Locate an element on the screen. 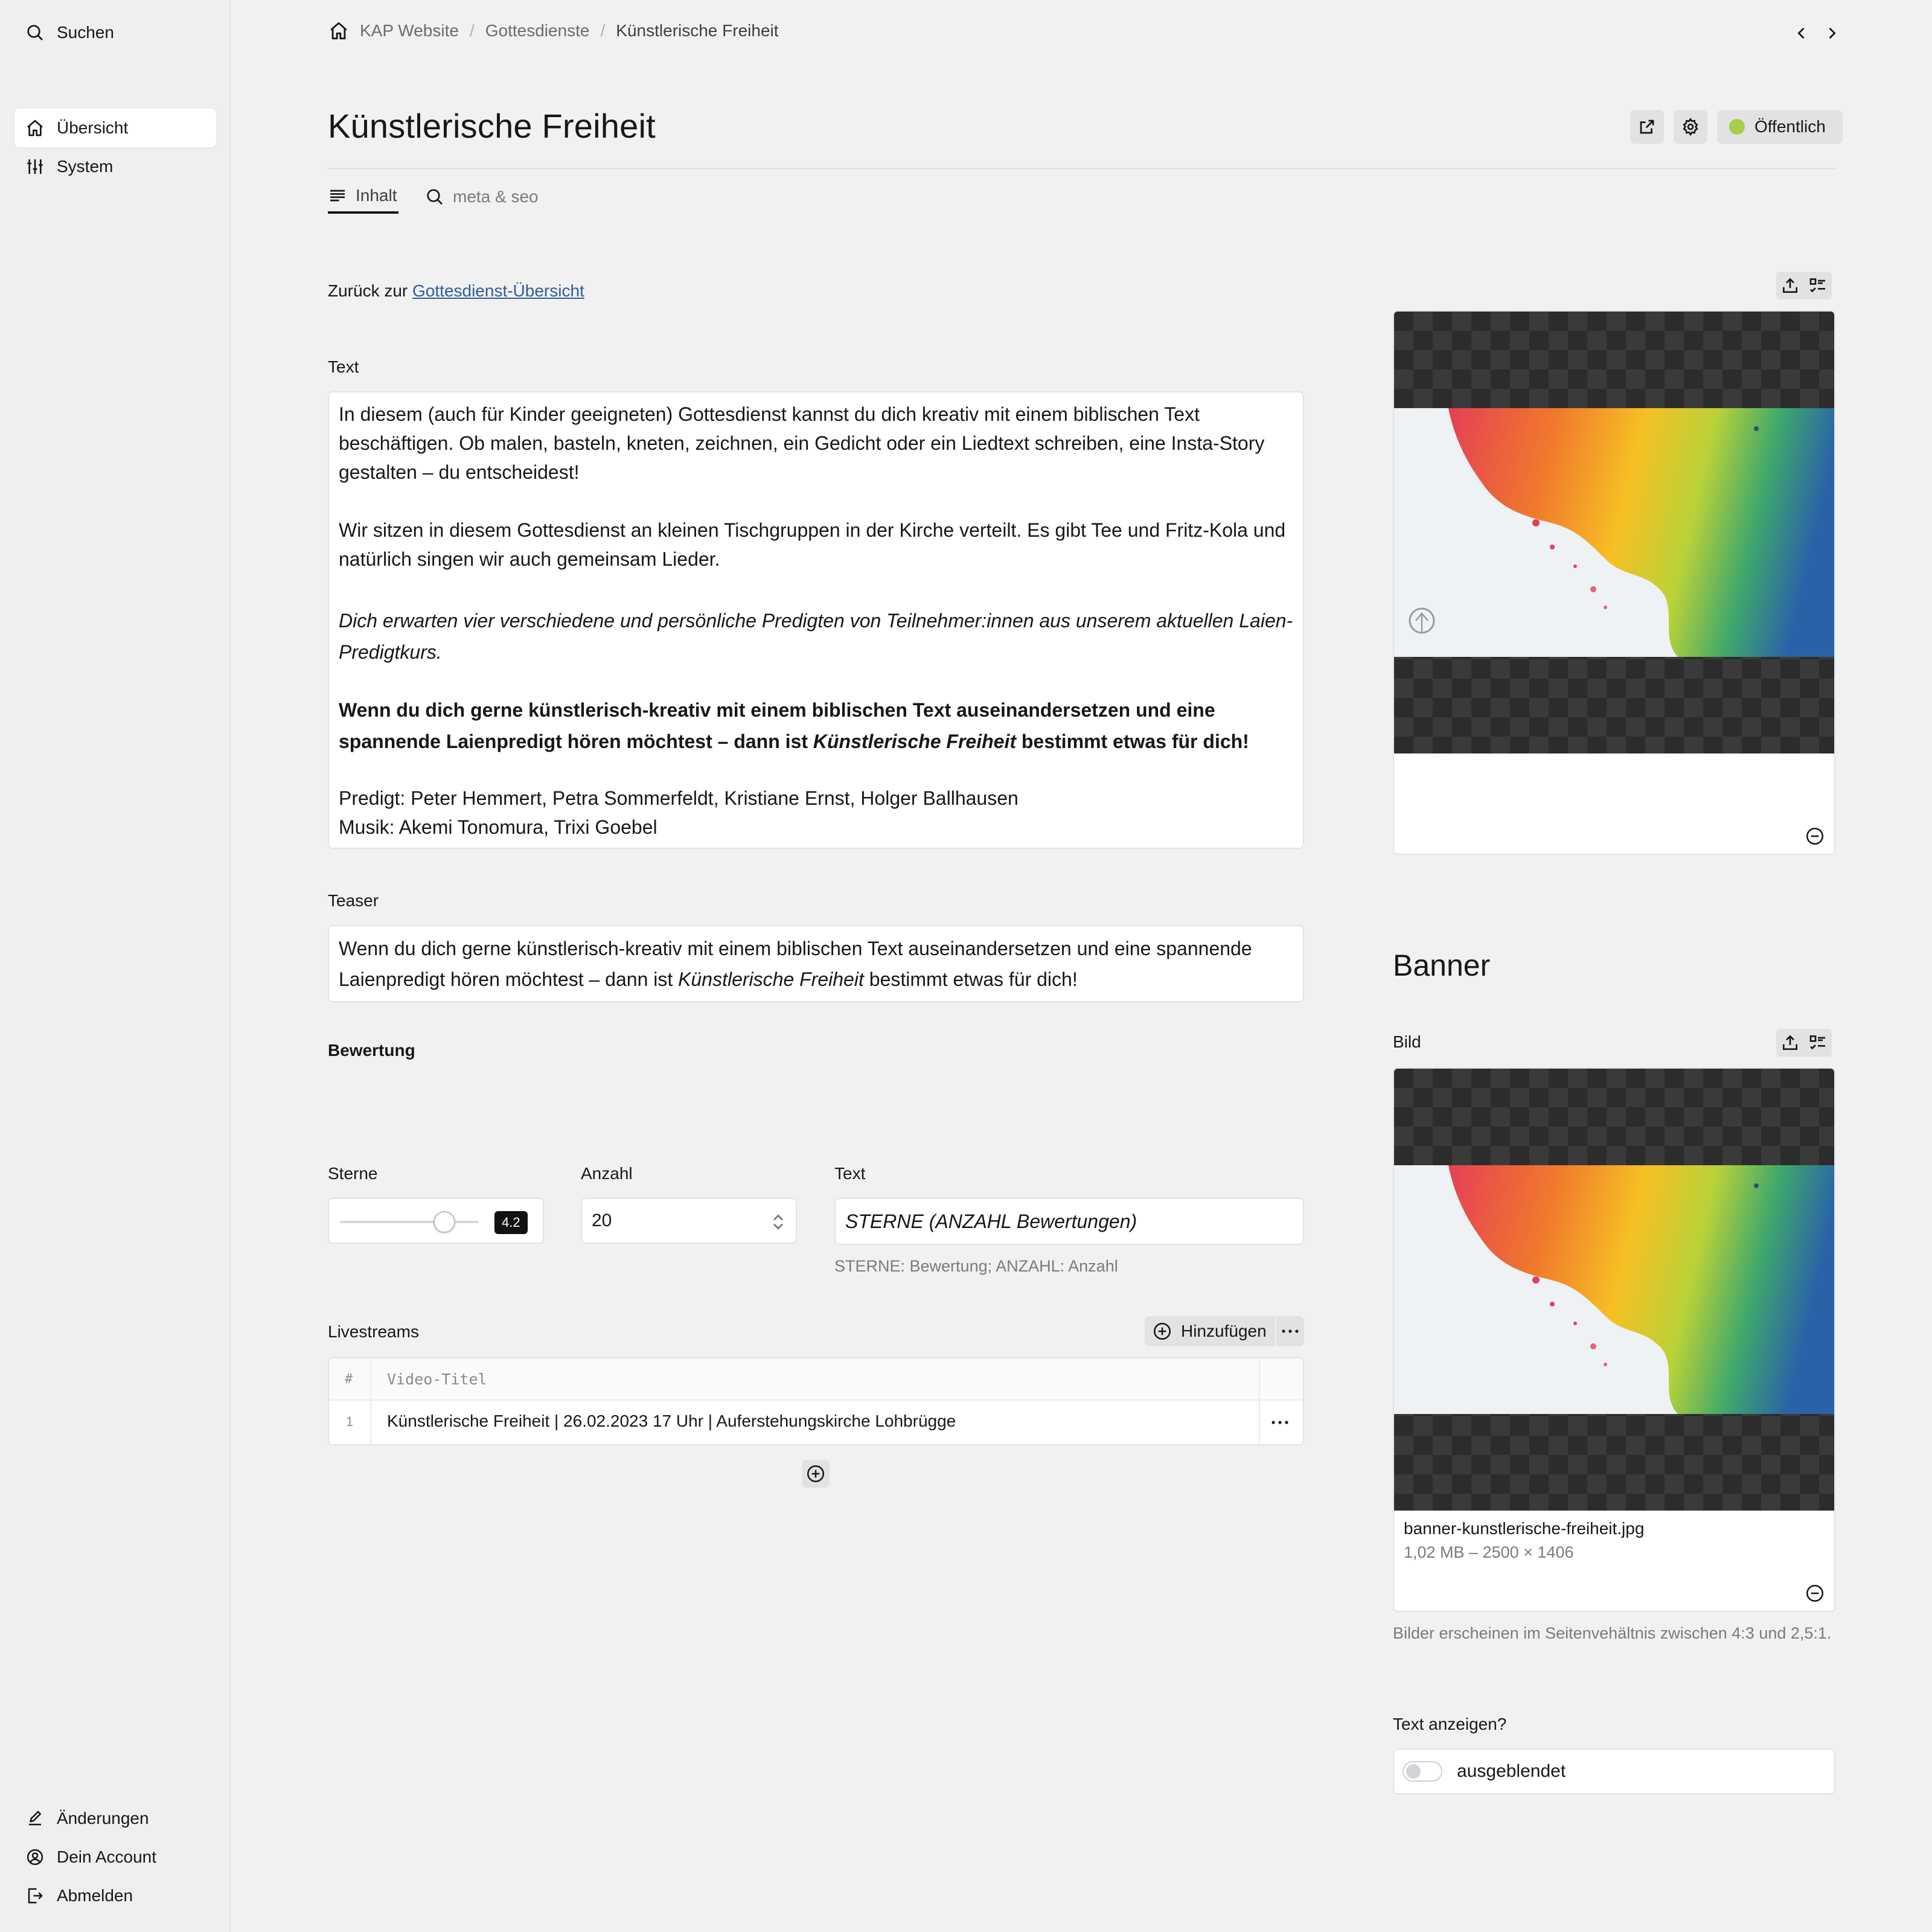 This screenshot has height=1932, width=1932. text-lines-icon is located at coordinates (338, 196).